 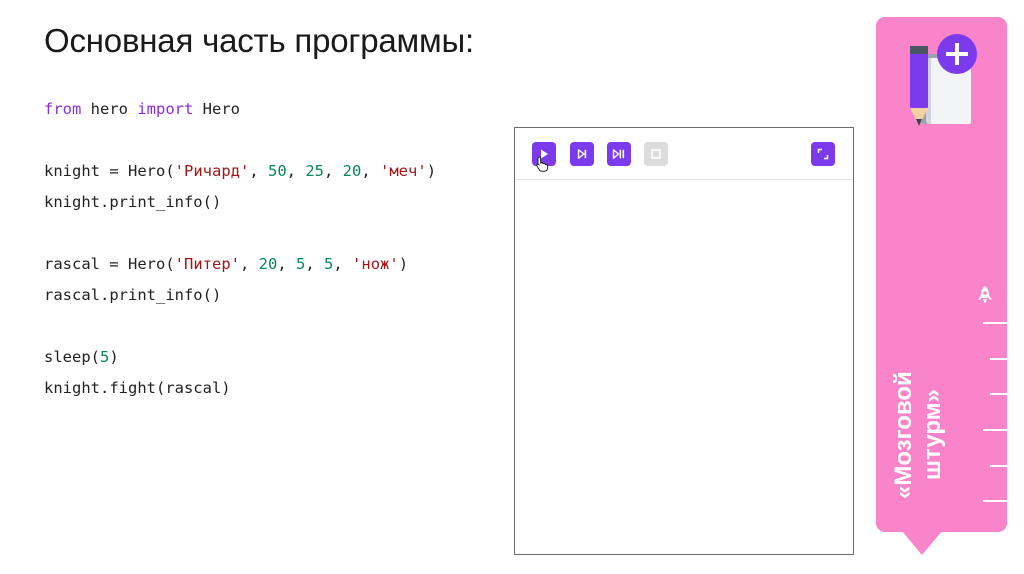 I want to click on code-line-3: knight.print_info(), so click(x=133, y=202).